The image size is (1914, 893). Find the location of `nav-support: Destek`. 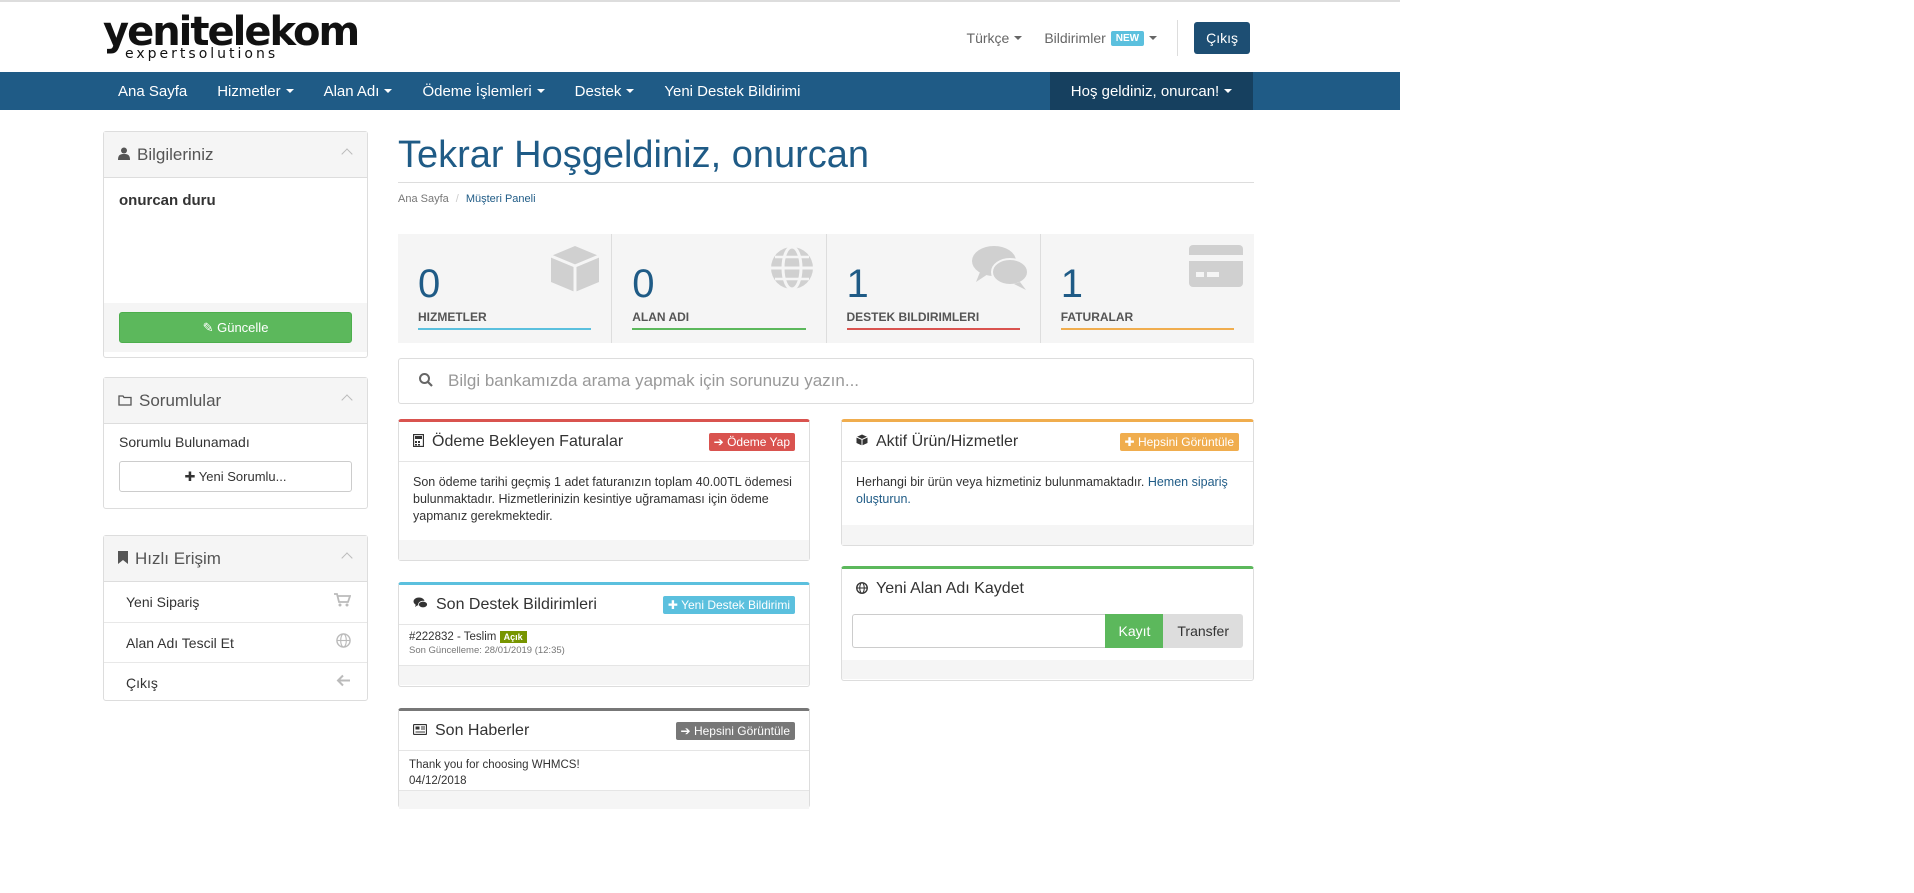

nav-support: Destek is located at coordinates (605, 91).